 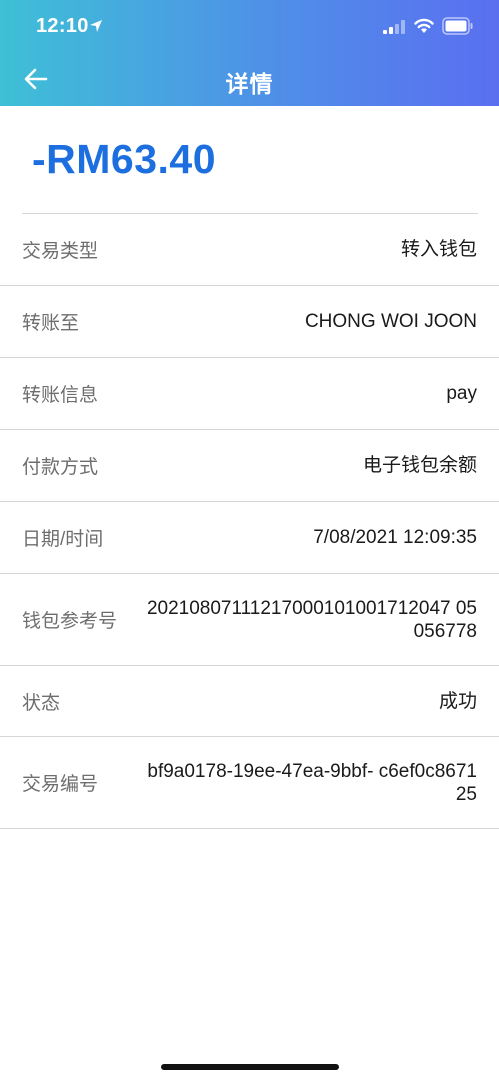 What do you see at coordinates (249, 84) in the screenshot?
I see `page-title: 详情` at bounding box center [249, 84].